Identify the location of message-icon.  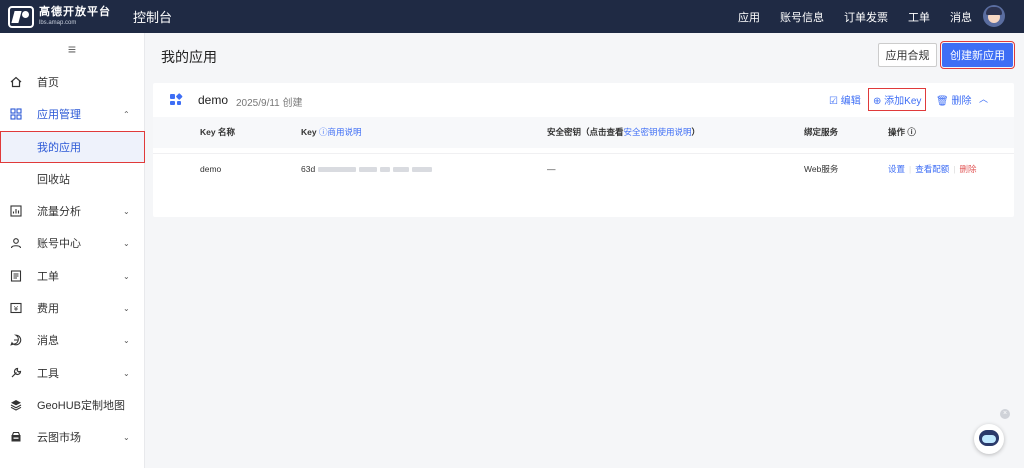
(16, 340).